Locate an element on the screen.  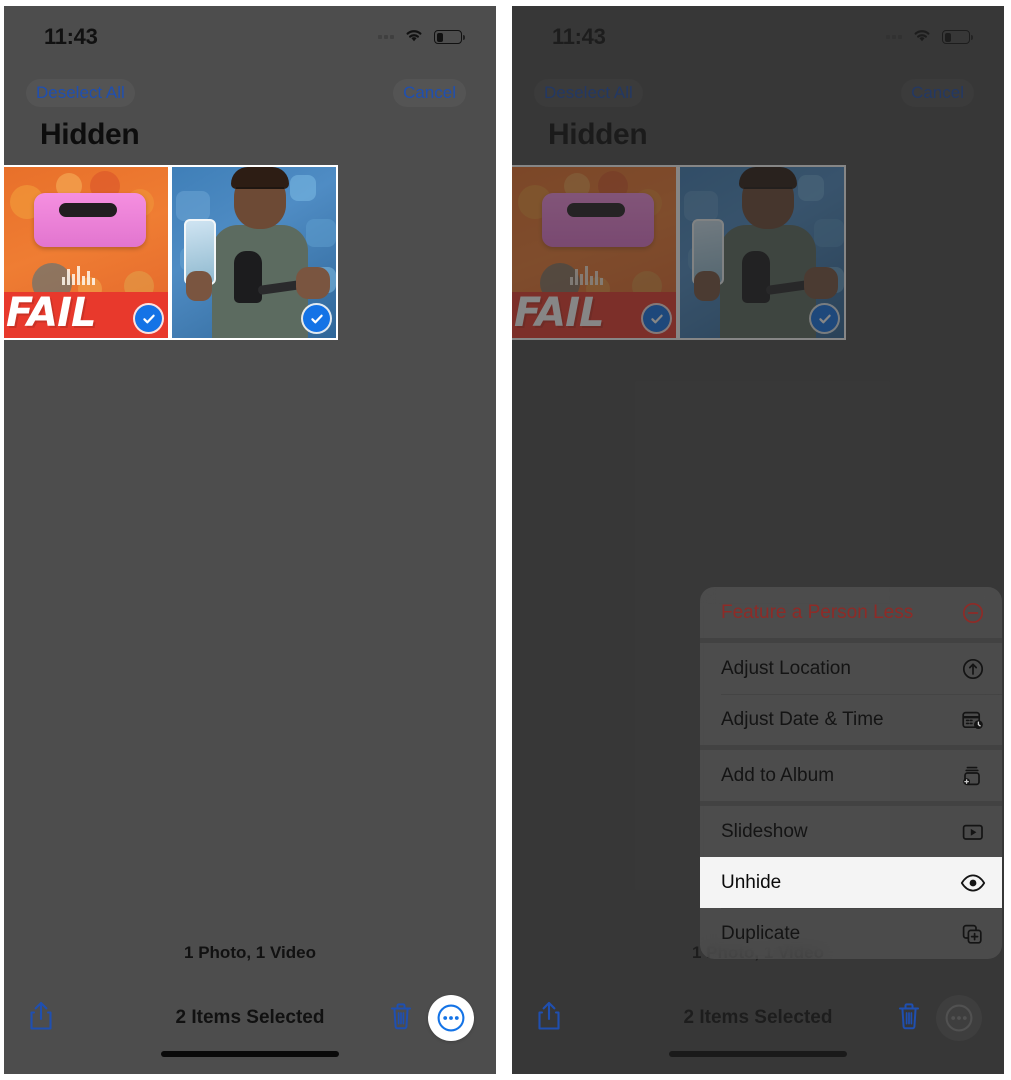
menu-item-duplicate: Duplicate is located at coordinates (851, 933).